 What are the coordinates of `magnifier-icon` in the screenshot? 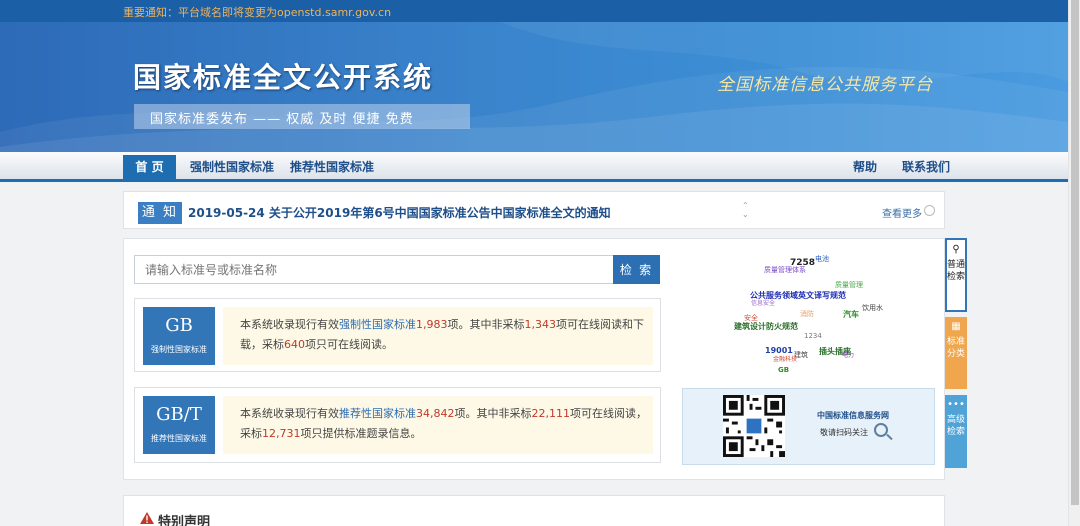 It's located at (881, 430).